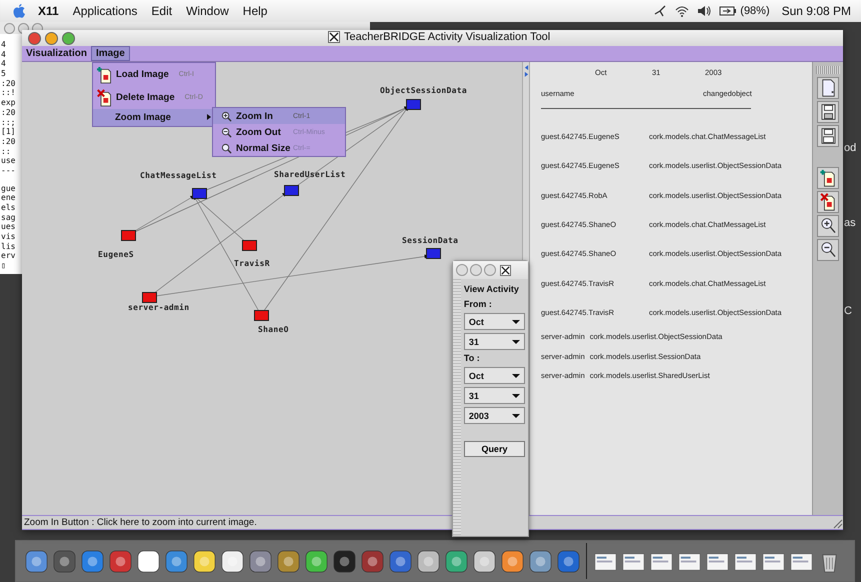 The image size is (861, 582). Describe the element at coordinates (105, 11) in the screenshot. I see `menu-item: Applications` at that location.